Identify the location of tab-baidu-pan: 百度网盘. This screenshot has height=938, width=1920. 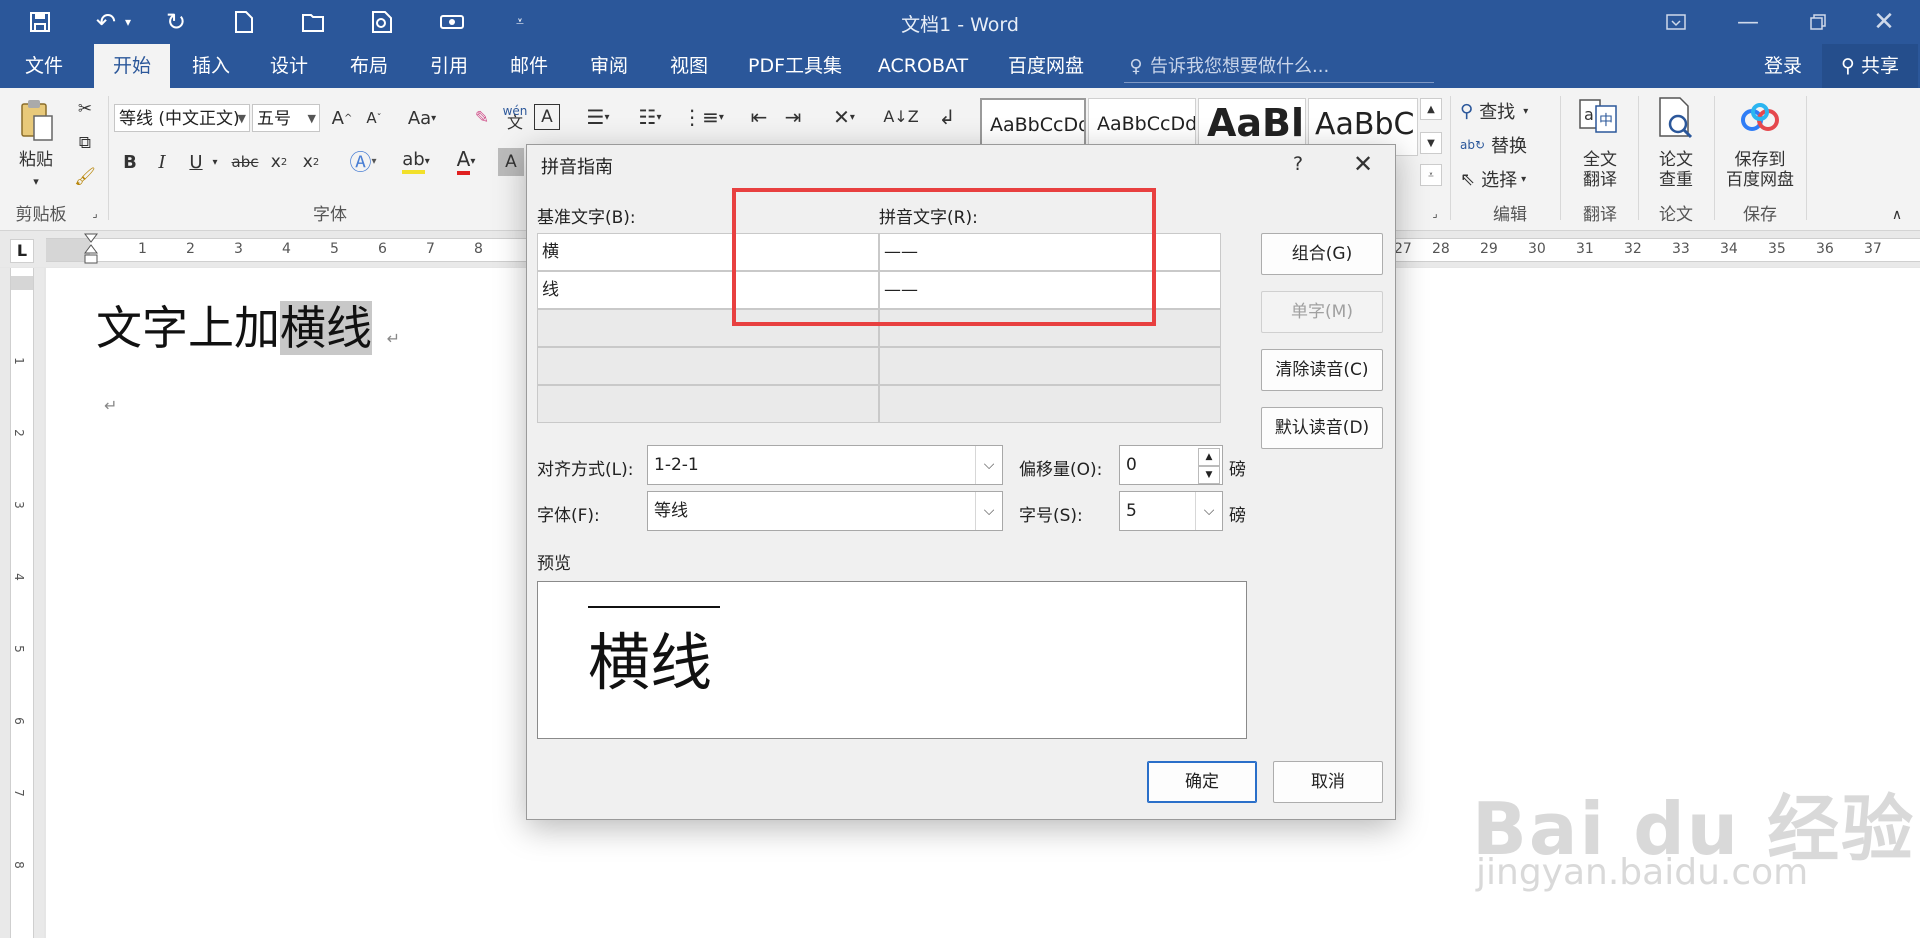
(1046, 66).